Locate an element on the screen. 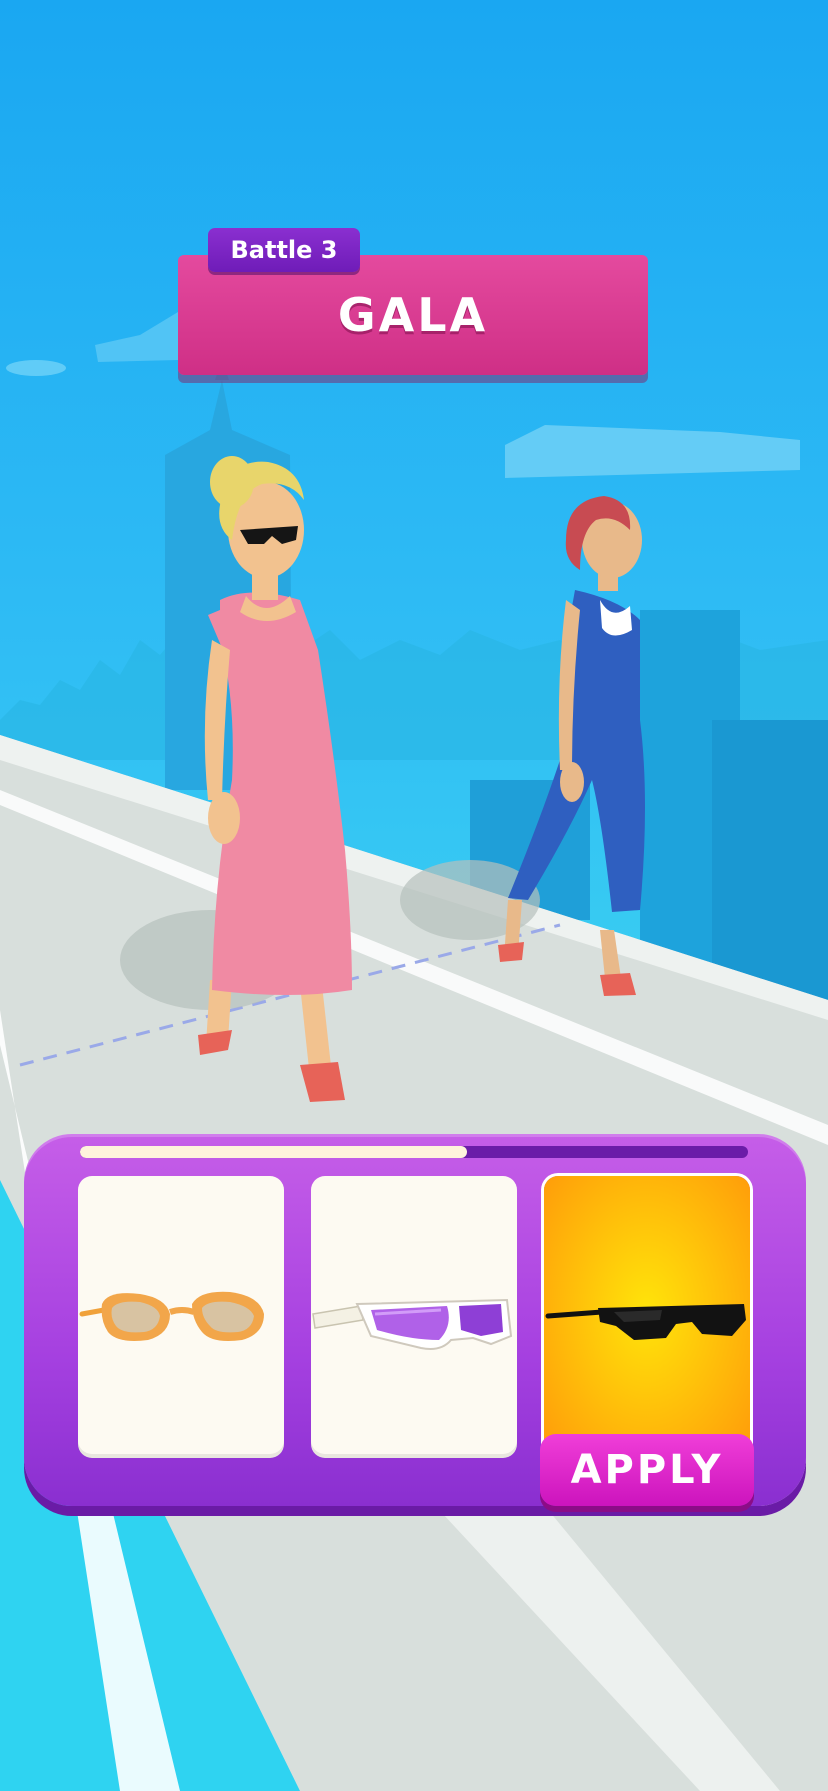  orange-sunglasses-icon is located at coordinates (171, 1316).